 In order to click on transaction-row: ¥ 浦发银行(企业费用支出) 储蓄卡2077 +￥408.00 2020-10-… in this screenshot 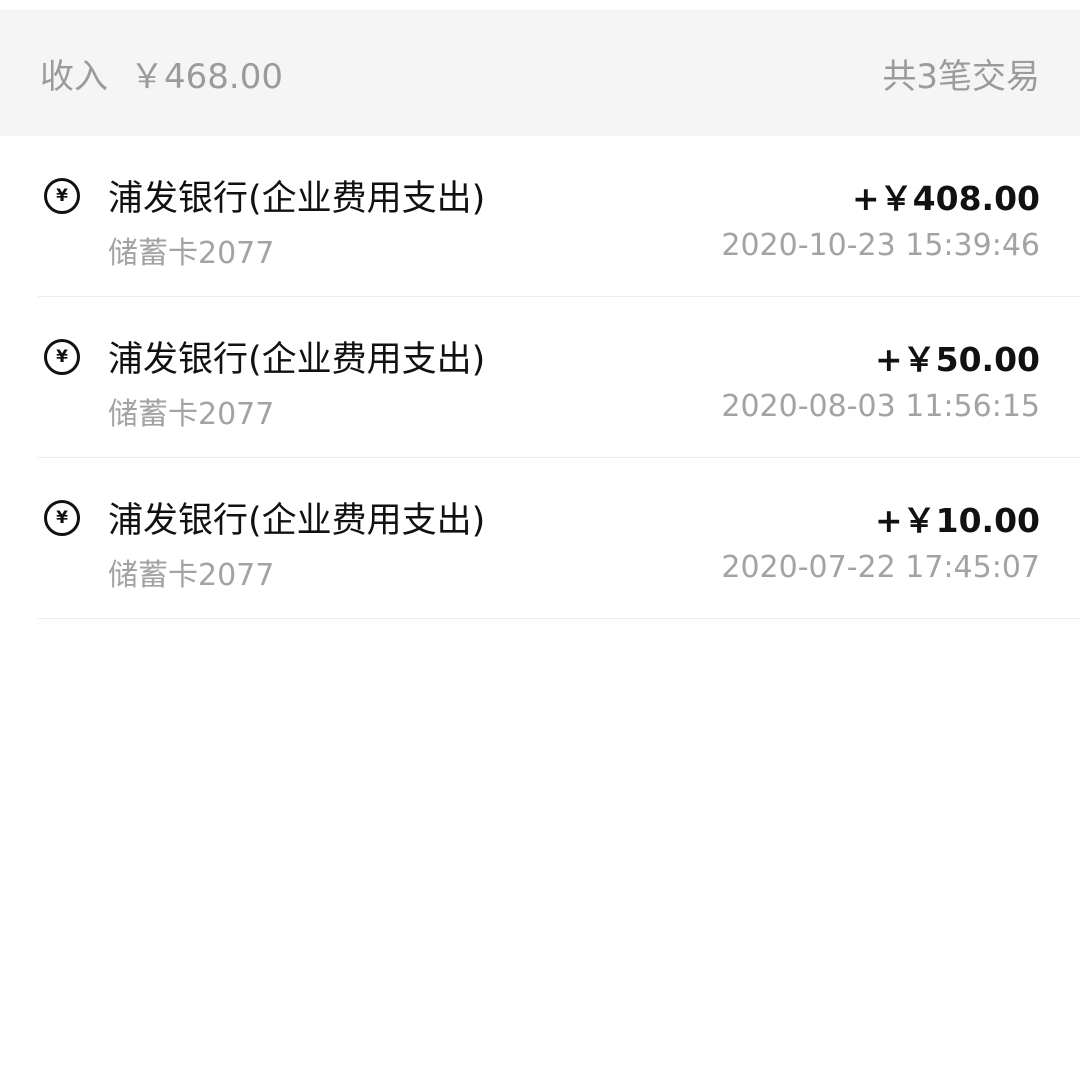, I will do `click(559, 216)`.